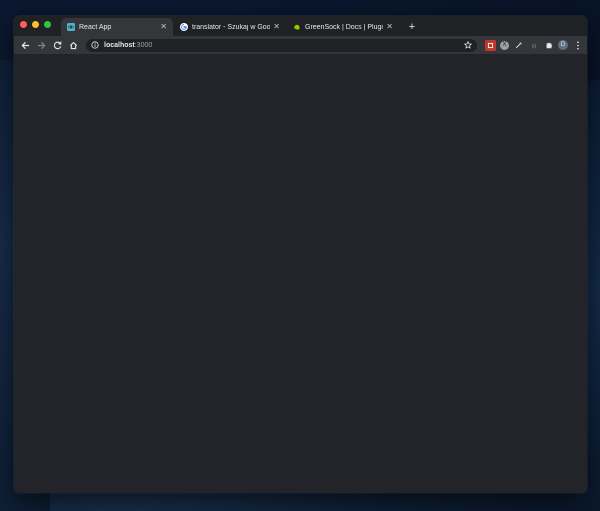 Image resolution: width=600 pixels, height=511 pixels. What do you see at coordinates (468, 45) in the screenshot?
I see `star-icon` at bounding box center [468, 45].